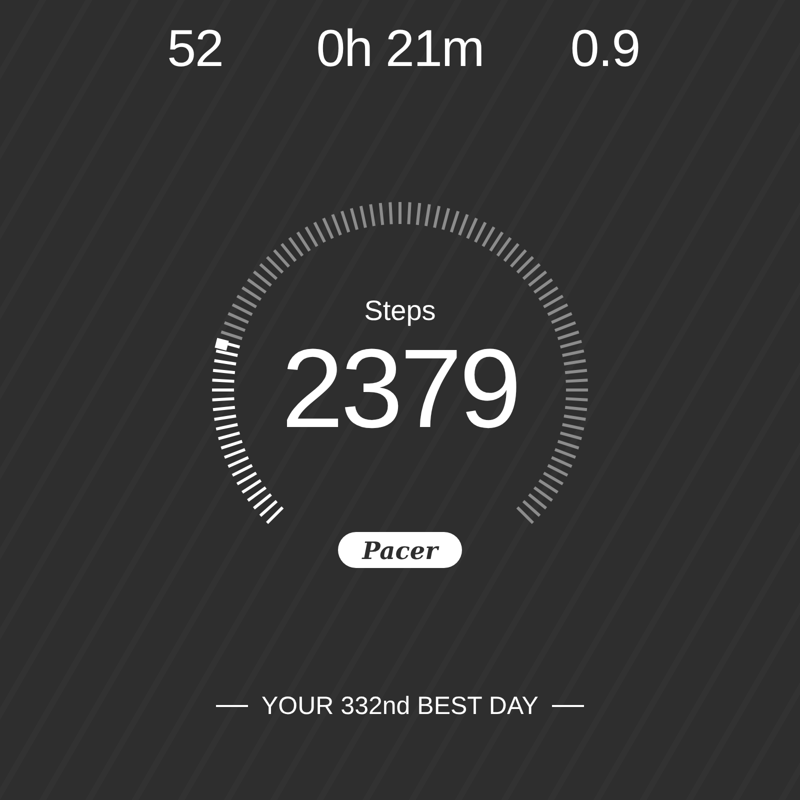  I want to click on logo: Pacer, so click(400, 550).